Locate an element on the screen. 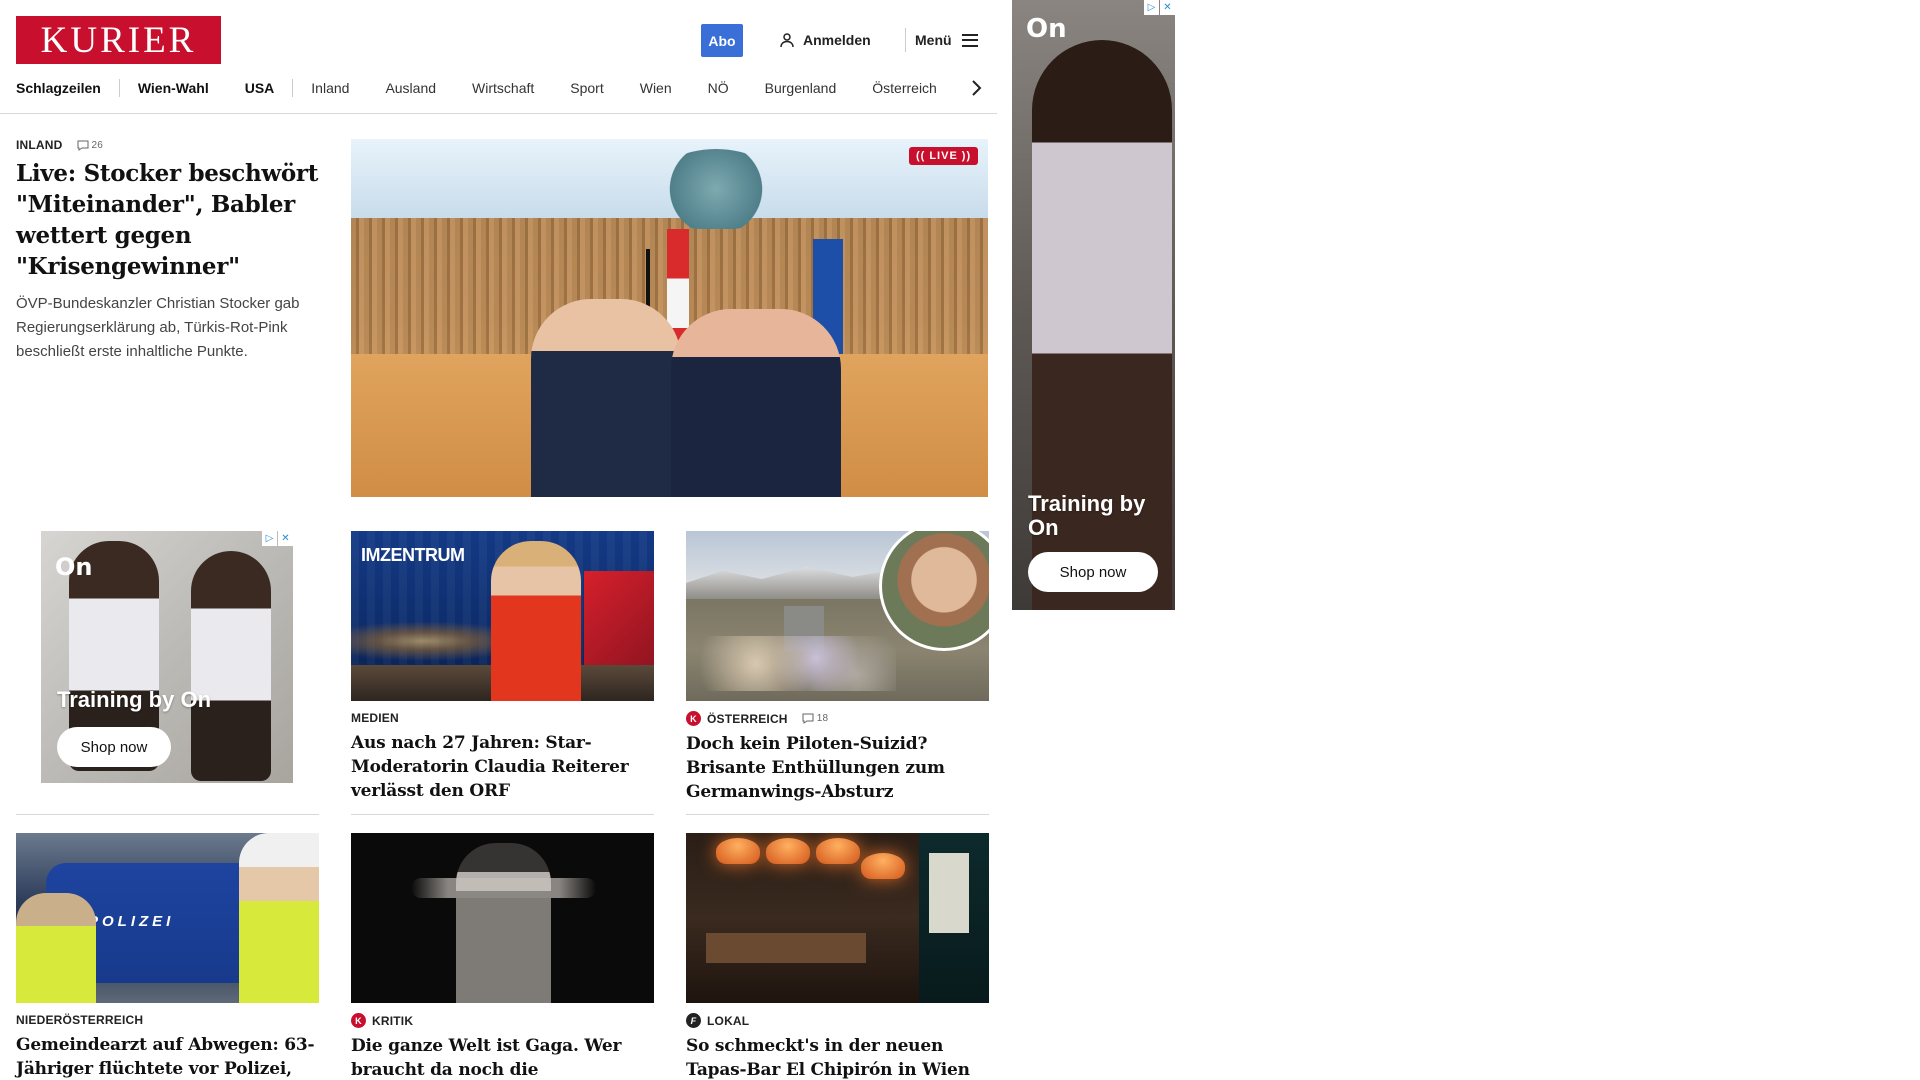 Image resolution: width=1920 pixels, height=1080 pixels. login-label: Anmelden is located at coordinates (837, 40).